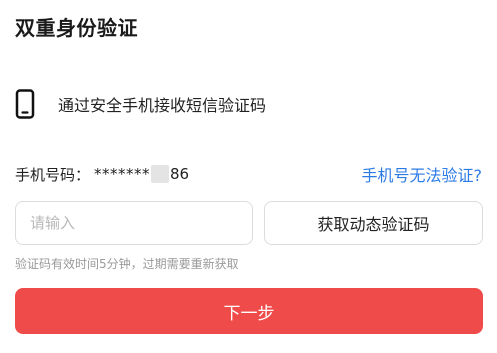 The height and width of the screenshot is (353, 497). Describe the element at coordinates (422, 174) in the screenshot. I see `cannot-verify-link: 手机号无法验证?` at that location.